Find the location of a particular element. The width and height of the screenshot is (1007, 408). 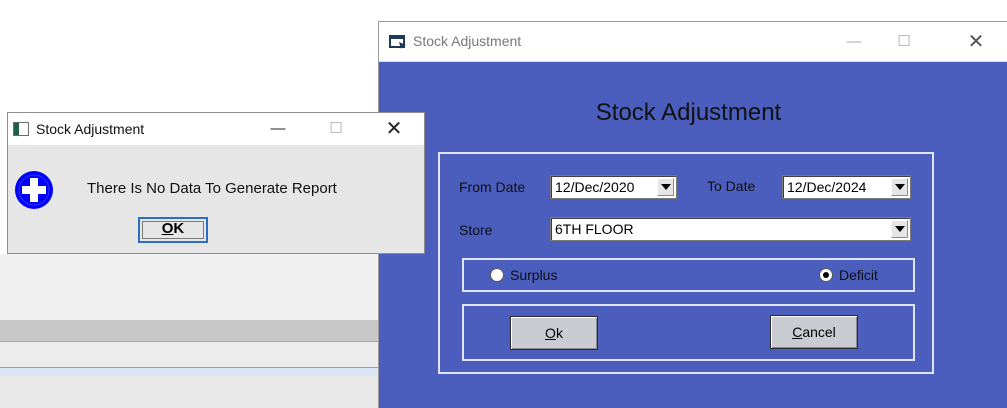

ok-button: Ok is located at coordinates (554, 333).